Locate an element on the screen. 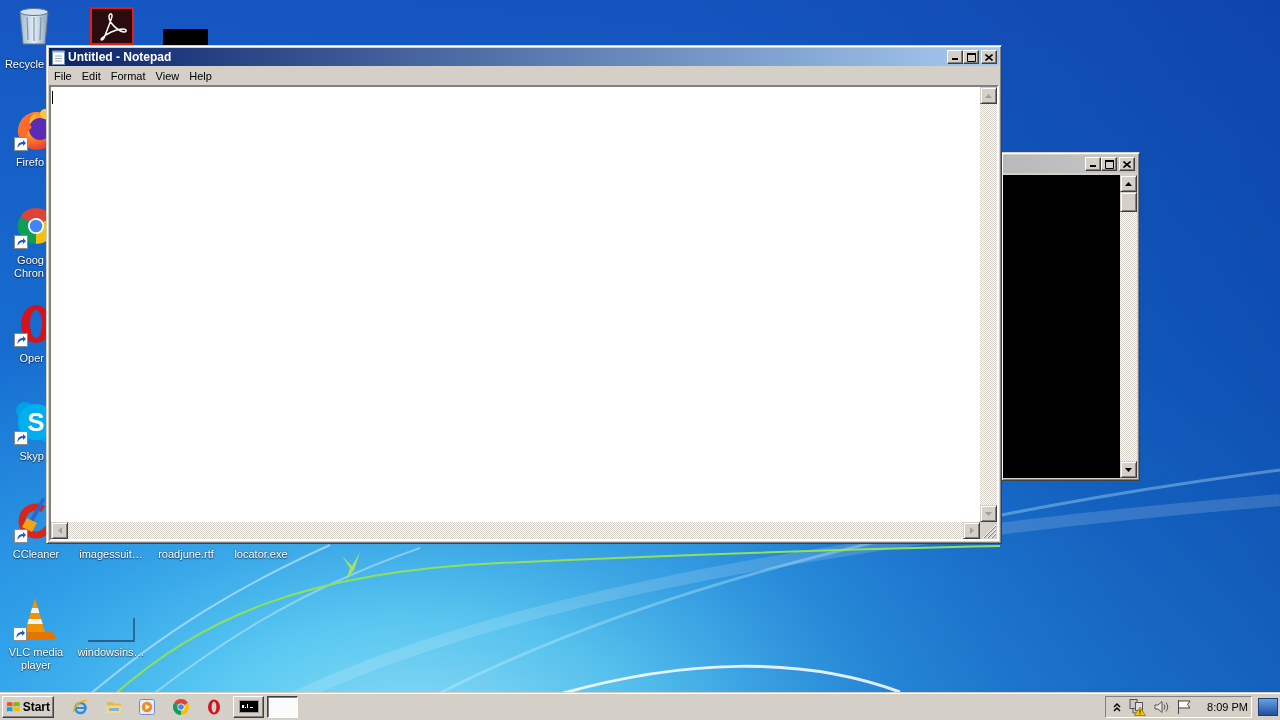 Image resolution: width=1280 pixels, height=720 pixels. letter-o-ring-icon is located at coordinates (214, 706).